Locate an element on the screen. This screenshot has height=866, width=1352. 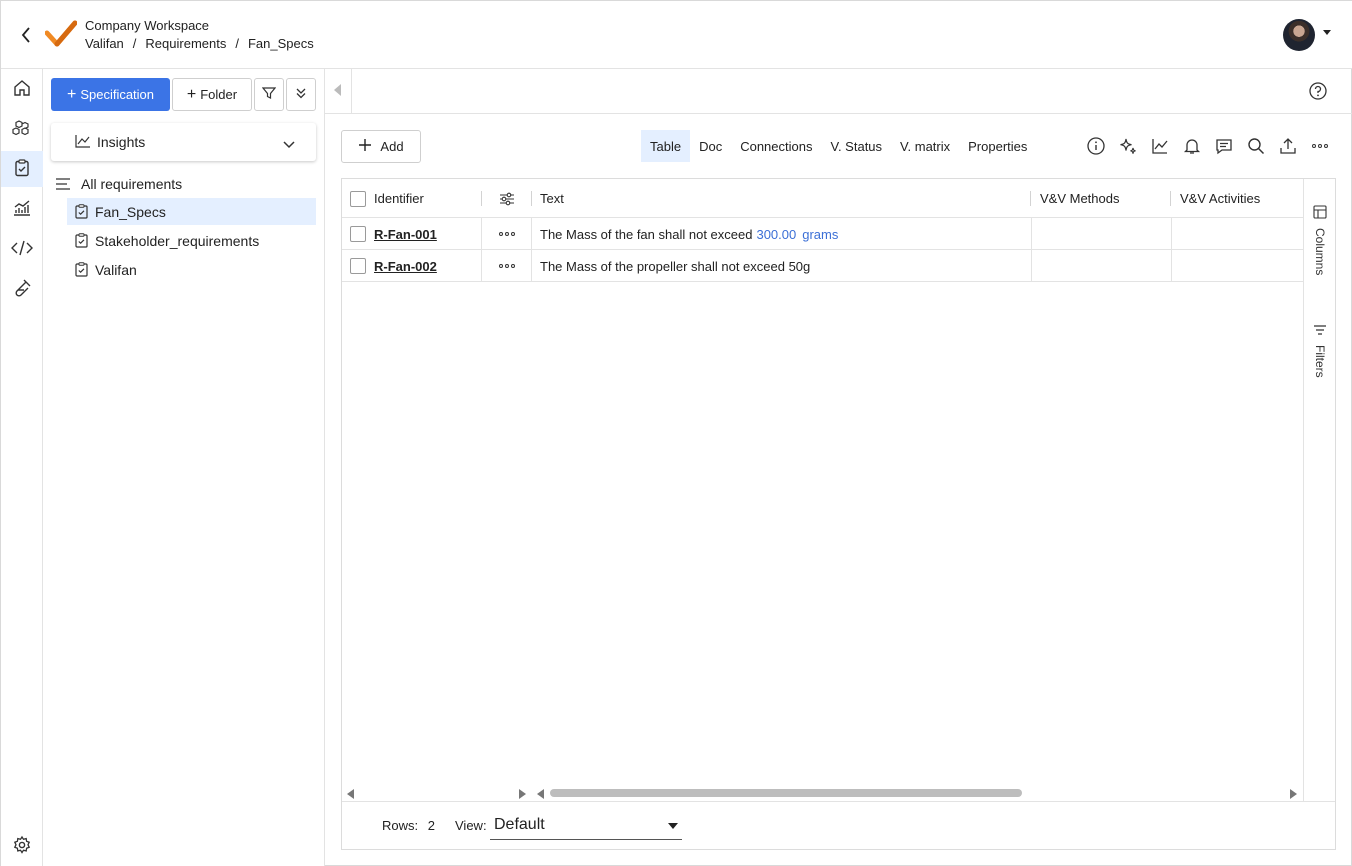
collapse-sidebar-button is located at coordinates (338, 91).